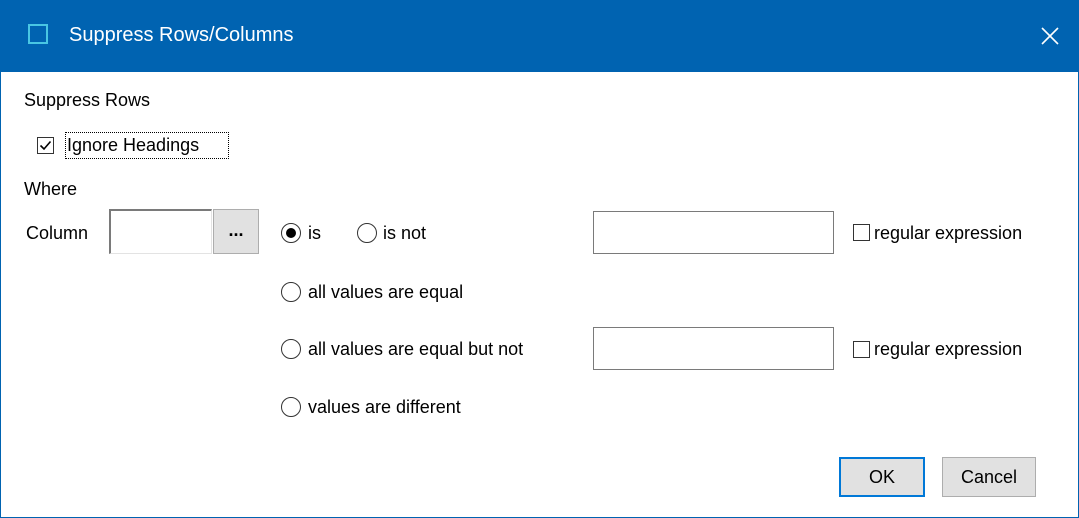 Image resolution: width=1079 pixels, height=518 pixels. I want to click on close-button, so click(1049, 36).